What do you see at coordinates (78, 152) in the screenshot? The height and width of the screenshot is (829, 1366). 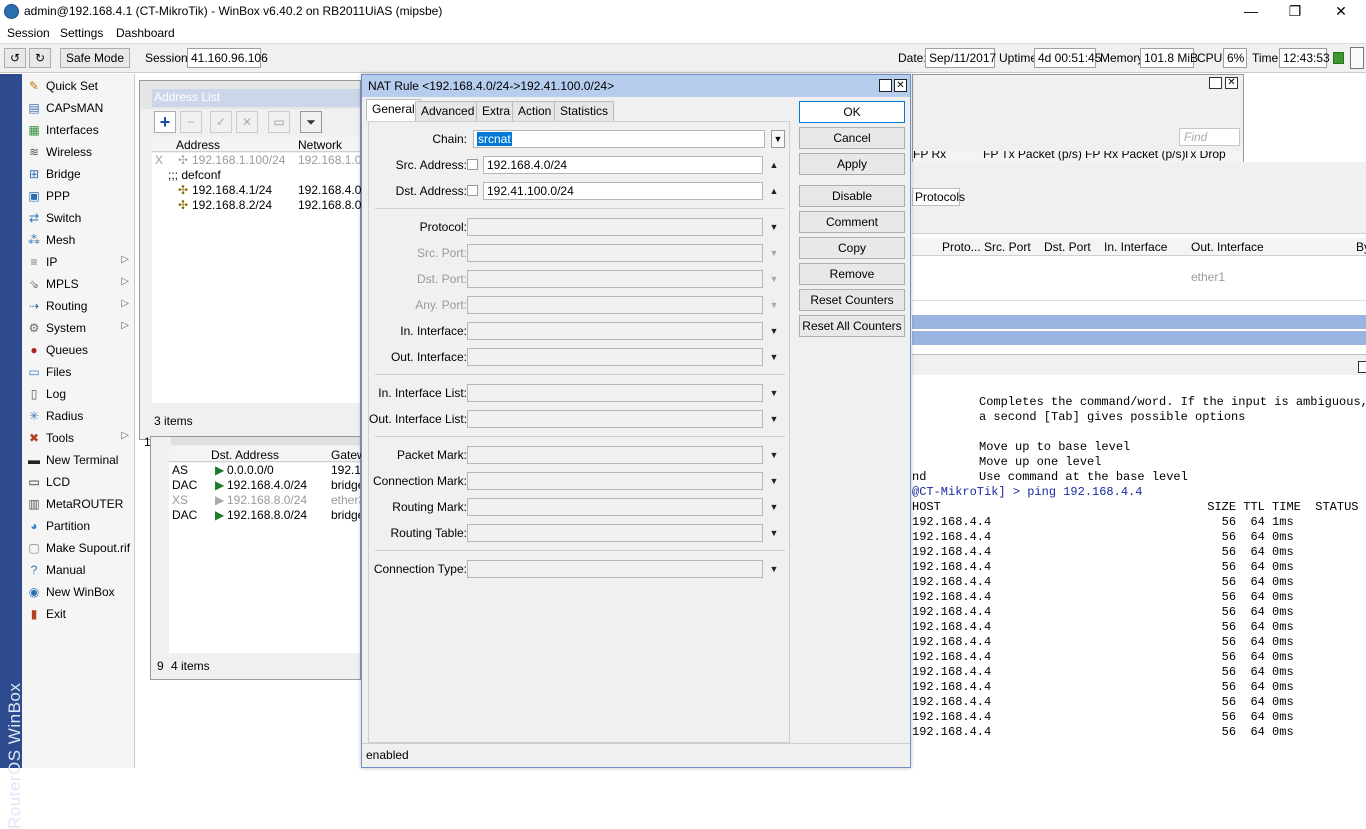 I see `sidebar-item-wireless: ≋ Wireless` at bounding box center [78, 152].